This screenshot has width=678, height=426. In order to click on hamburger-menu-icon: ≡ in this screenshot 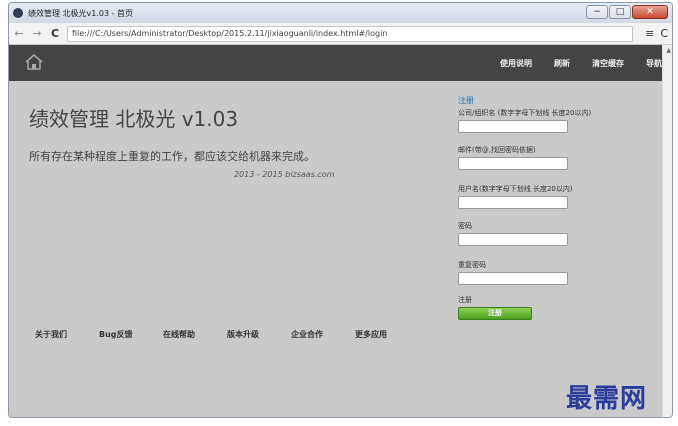, I will do `click(649, 33)`.